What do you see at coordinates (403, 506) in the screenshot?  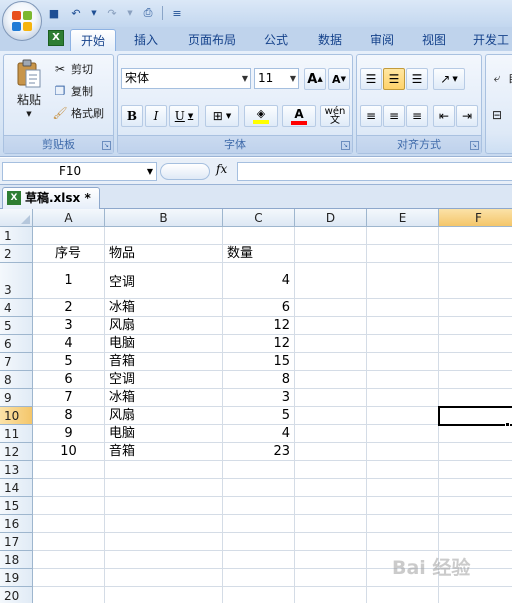 I see `cell-e15` at bounding box center [403, 506].